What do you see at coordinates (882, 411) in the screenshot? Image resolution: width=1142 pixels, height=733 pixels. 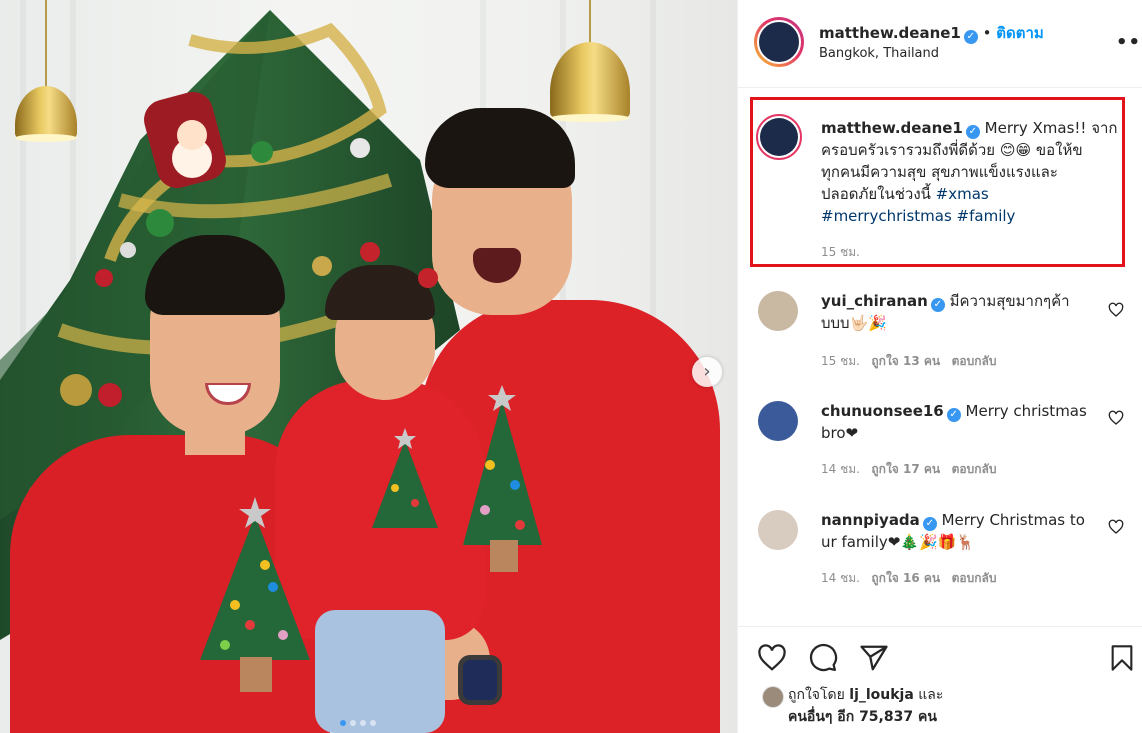 I see `commenter-username: chunuonsee16` at bounding box center [882, 411].